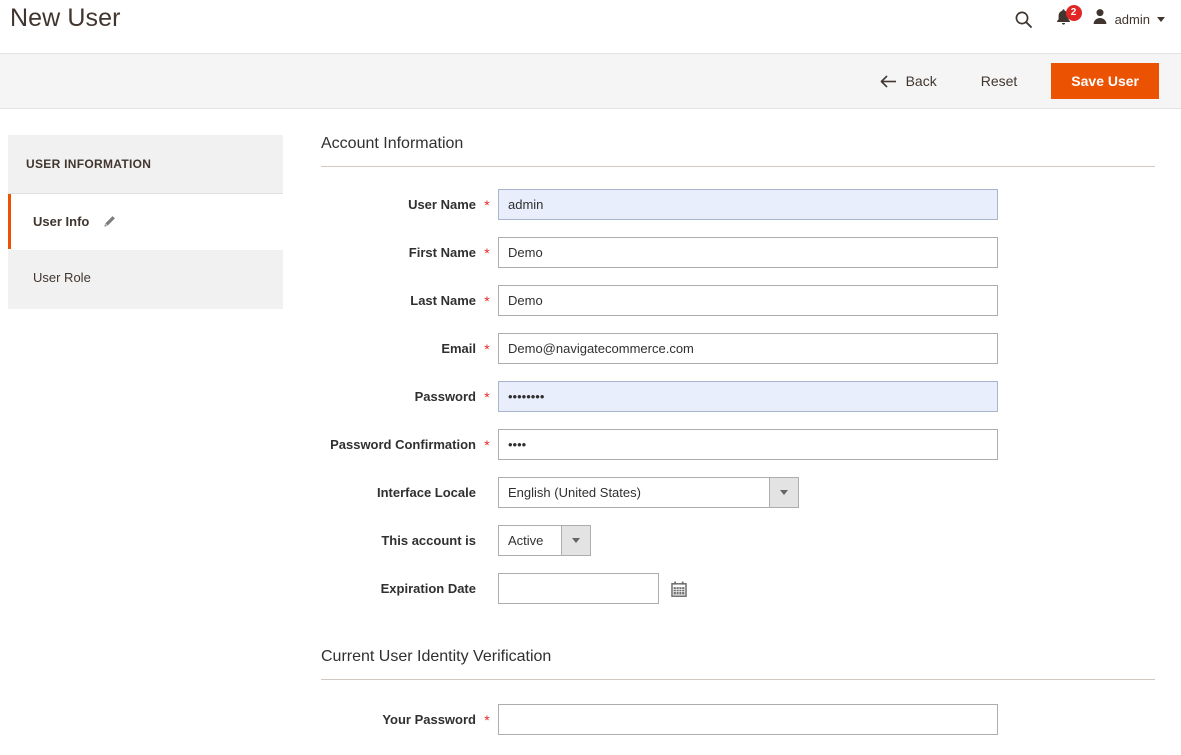 This screenshot has width=1181, height=755. Describe the element at coordinates (679, 589) in the screenshot. I see `calendar-icon` at that location.